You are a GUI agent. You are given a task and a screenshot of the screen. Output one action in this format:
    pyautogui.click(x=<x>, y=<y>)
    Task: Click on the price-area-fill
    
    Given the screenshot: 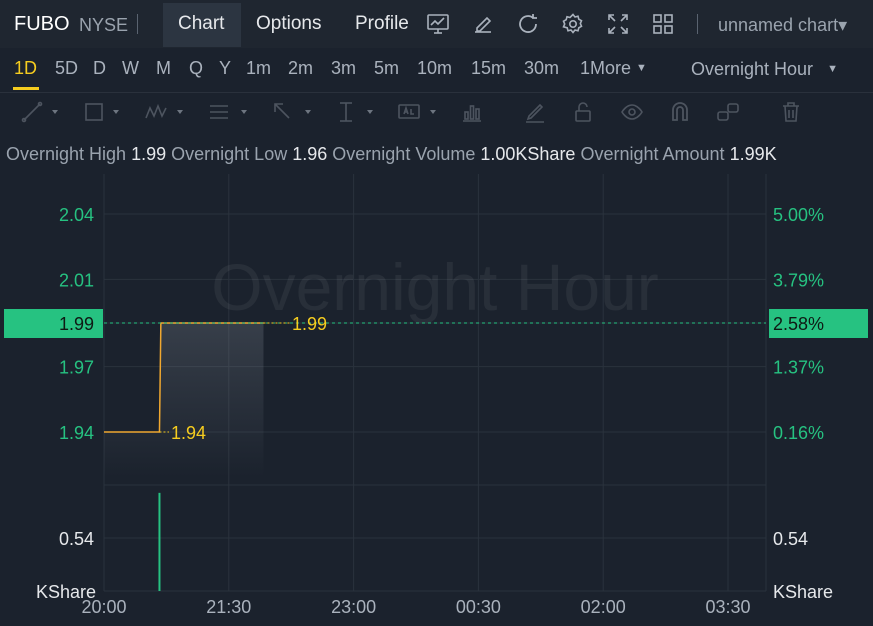 What is the action you would take?
    pyautogui.click(x=184, y=400)
    